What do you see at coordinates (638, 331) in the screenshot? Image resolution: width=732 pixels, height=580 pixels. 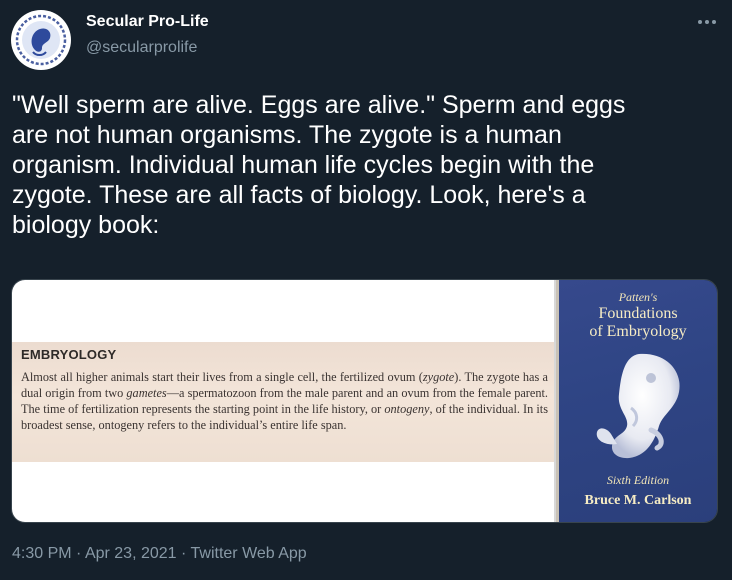 I see `book-title-line-2: of Embryology` at bounding box center [638, 331].